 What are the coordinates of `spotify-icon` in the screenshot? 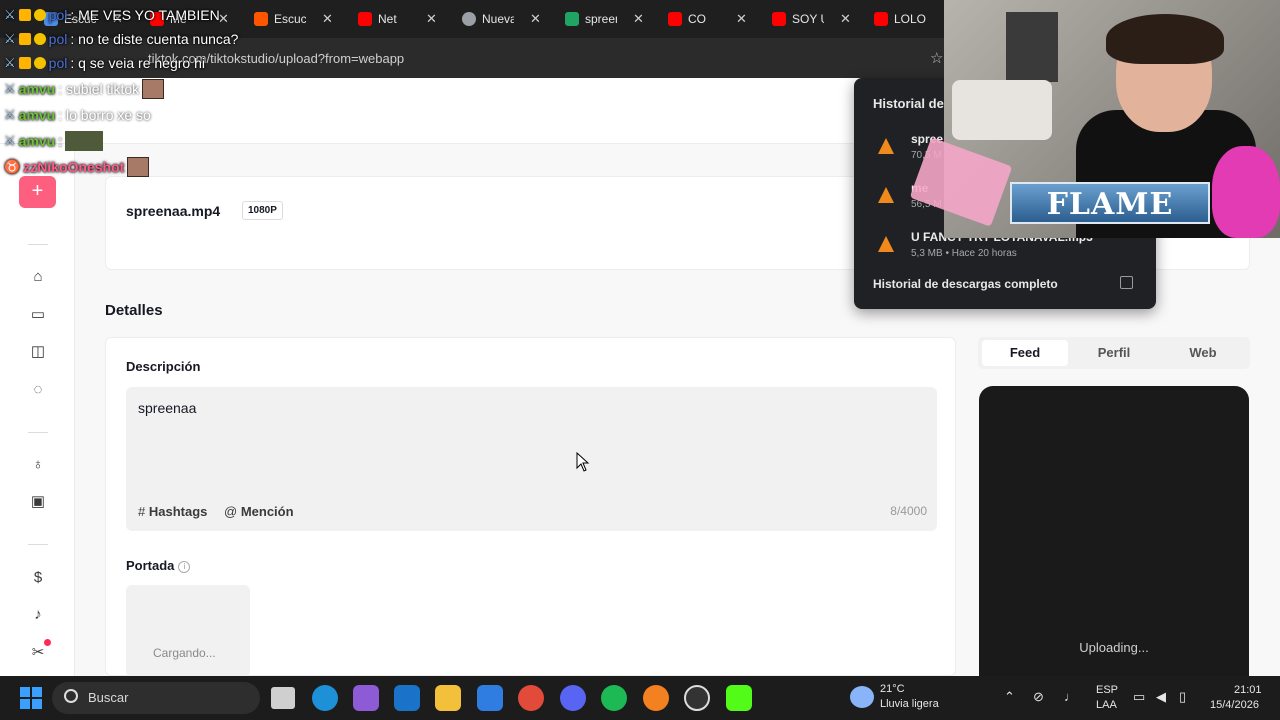 It's located at (614, 698).